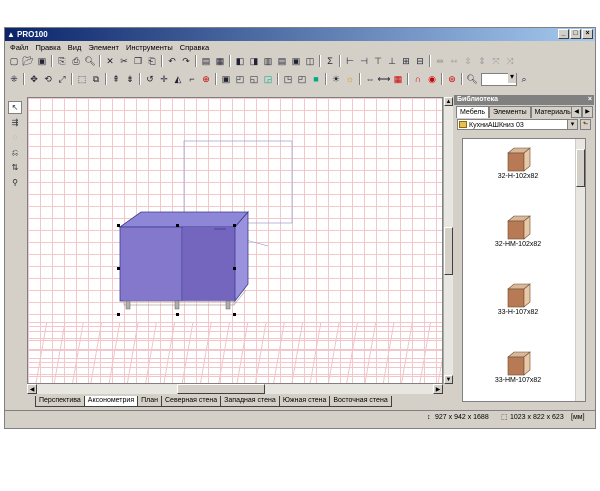  Describe the element at coordinates (14, 61) in the screenshot. I see `new-file-icon: ▢` at that location.